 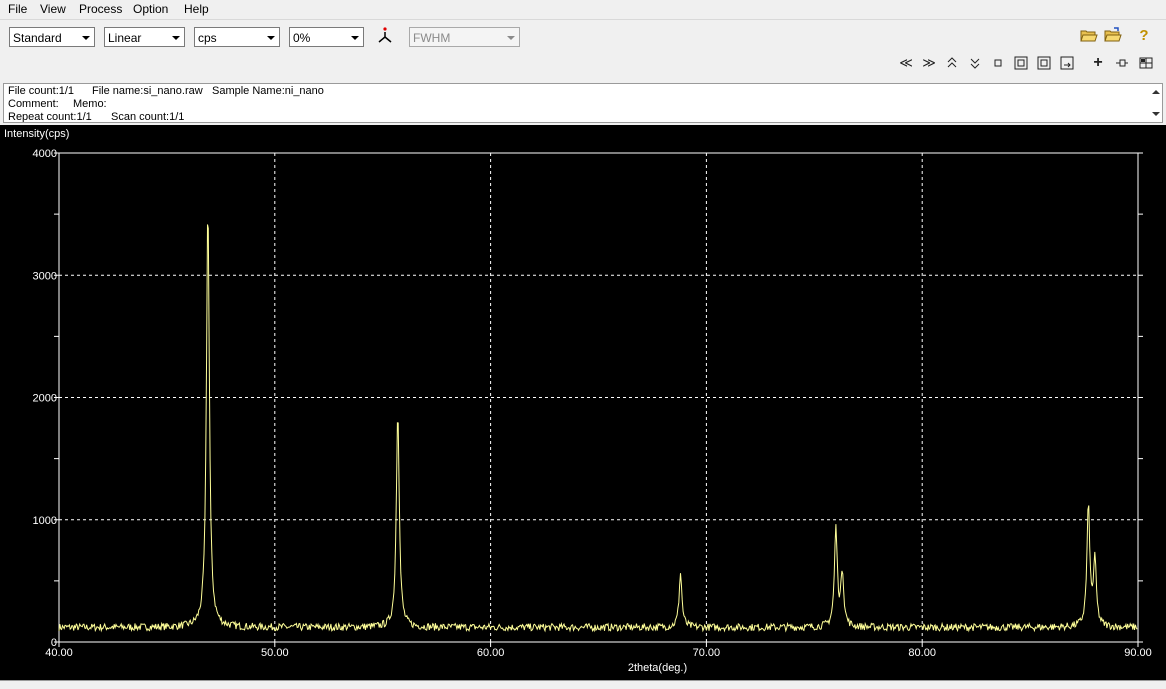 What do you see at coordinates (148, 117) in the screenshot?
I see `scan-count: Scan count:1/1` at bounding box center [148, 117].